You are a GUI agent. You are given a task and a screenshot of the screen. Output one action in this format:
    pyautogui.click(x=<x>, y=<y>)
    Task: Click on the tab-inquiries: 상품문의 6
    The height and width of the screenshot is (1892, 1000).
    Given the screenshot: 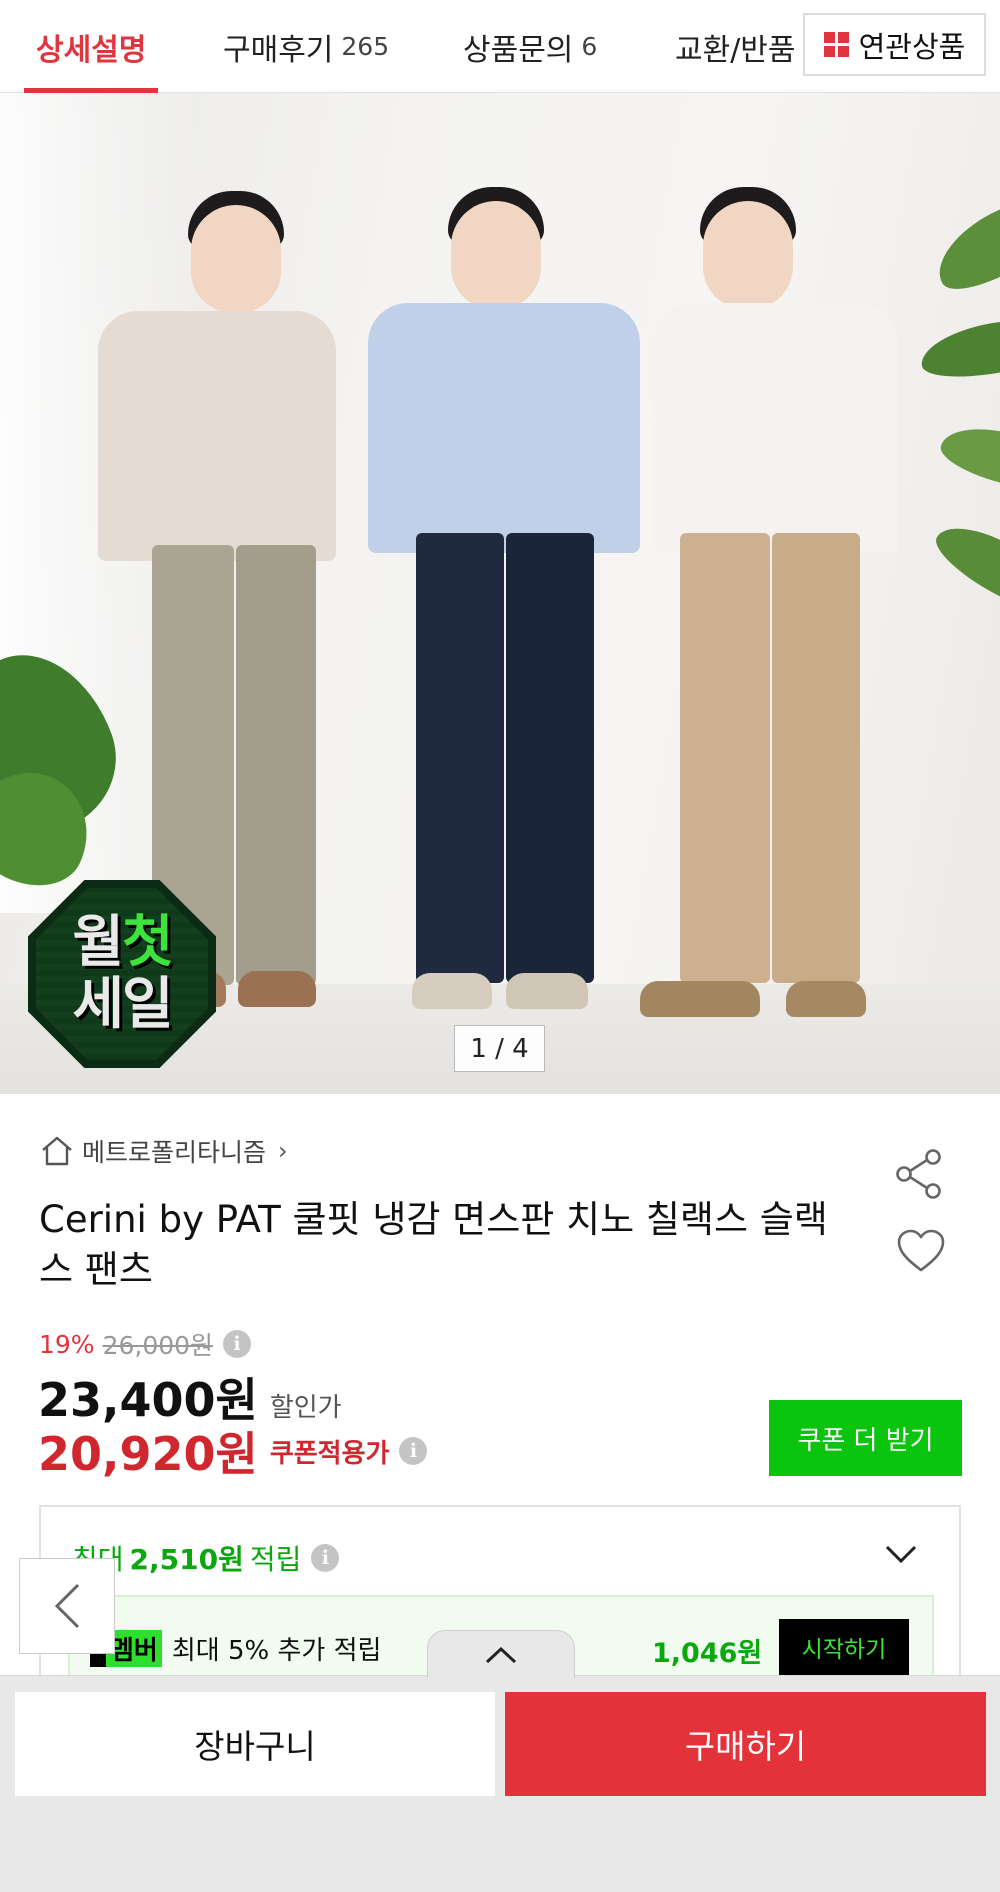 What is the action you would take?
    pyautogui.click(x=530, y=46)
    